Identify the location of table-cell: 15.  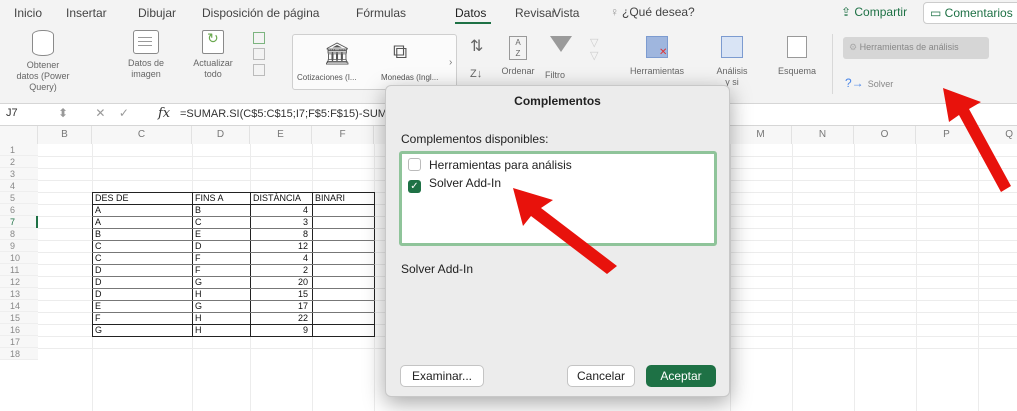
(279, 294).